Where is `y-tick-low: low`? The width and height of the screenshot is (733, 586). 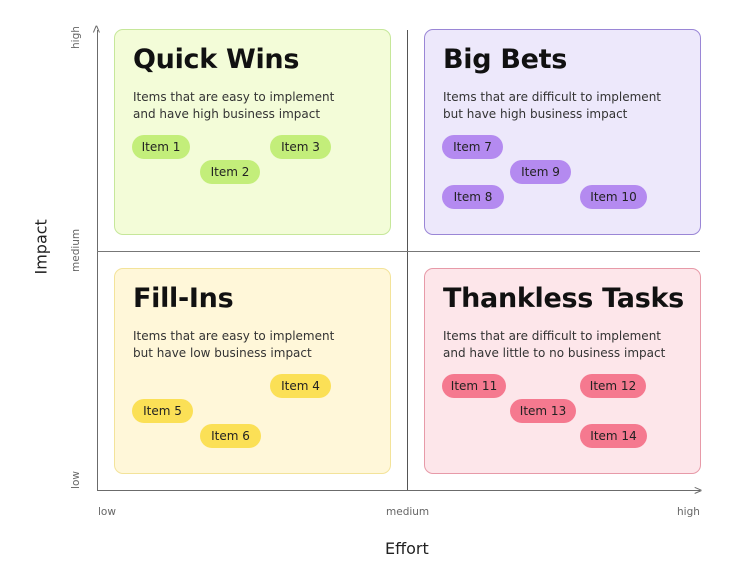
y-tick-low: low is located at coordinates (76, 480).